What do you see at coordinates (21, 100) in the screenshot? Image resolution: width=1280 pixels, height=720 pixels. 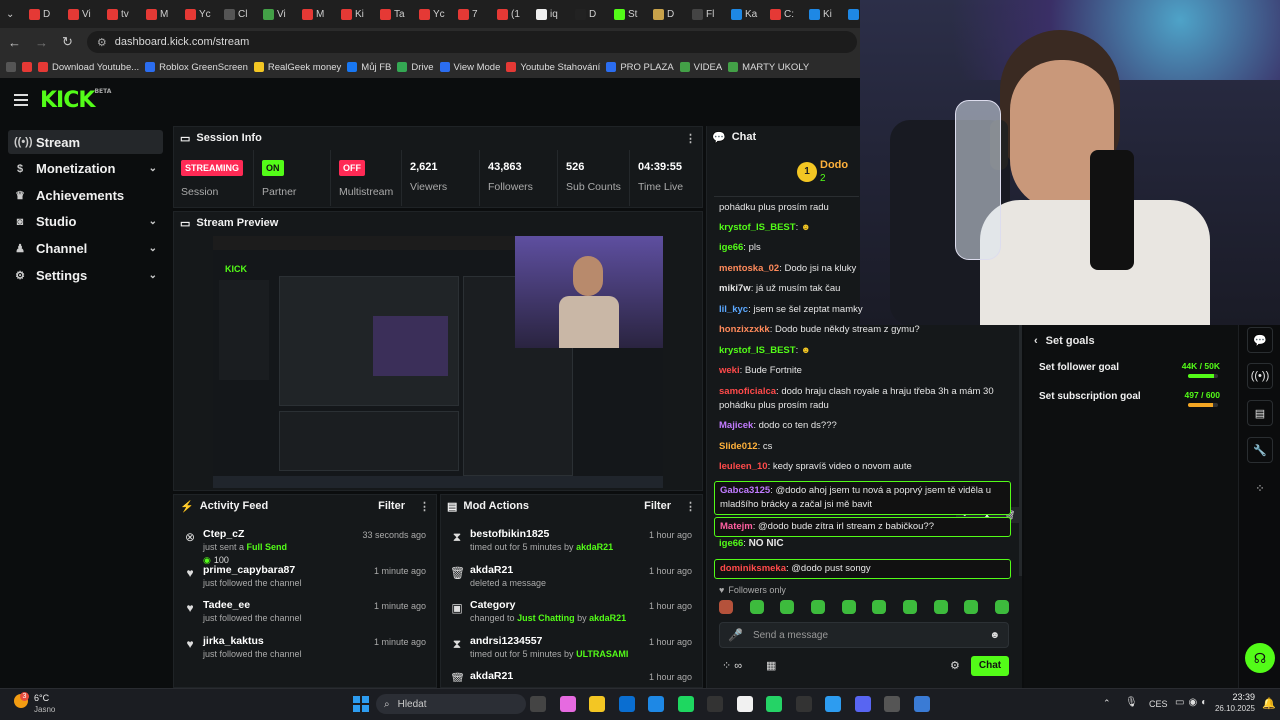 I see `menu-icon` at bounding box center [21, 100].